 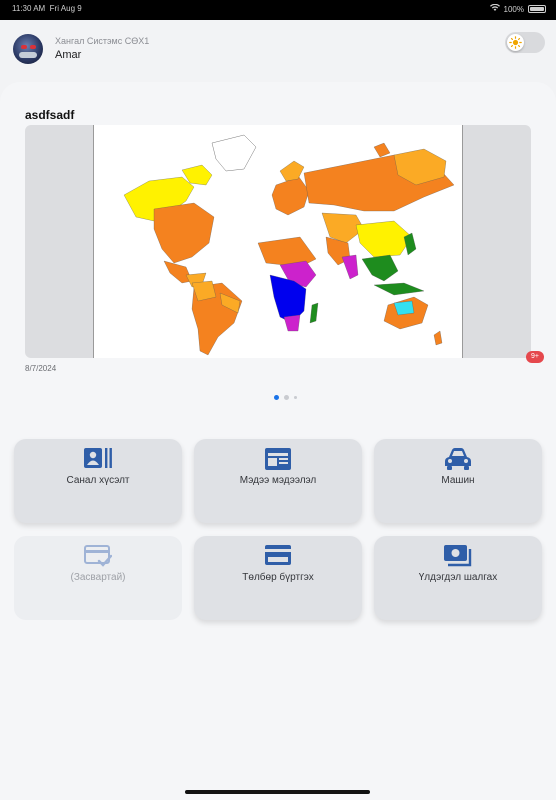 I want to click on tile-label: Машин, so click(x=458, y=480).